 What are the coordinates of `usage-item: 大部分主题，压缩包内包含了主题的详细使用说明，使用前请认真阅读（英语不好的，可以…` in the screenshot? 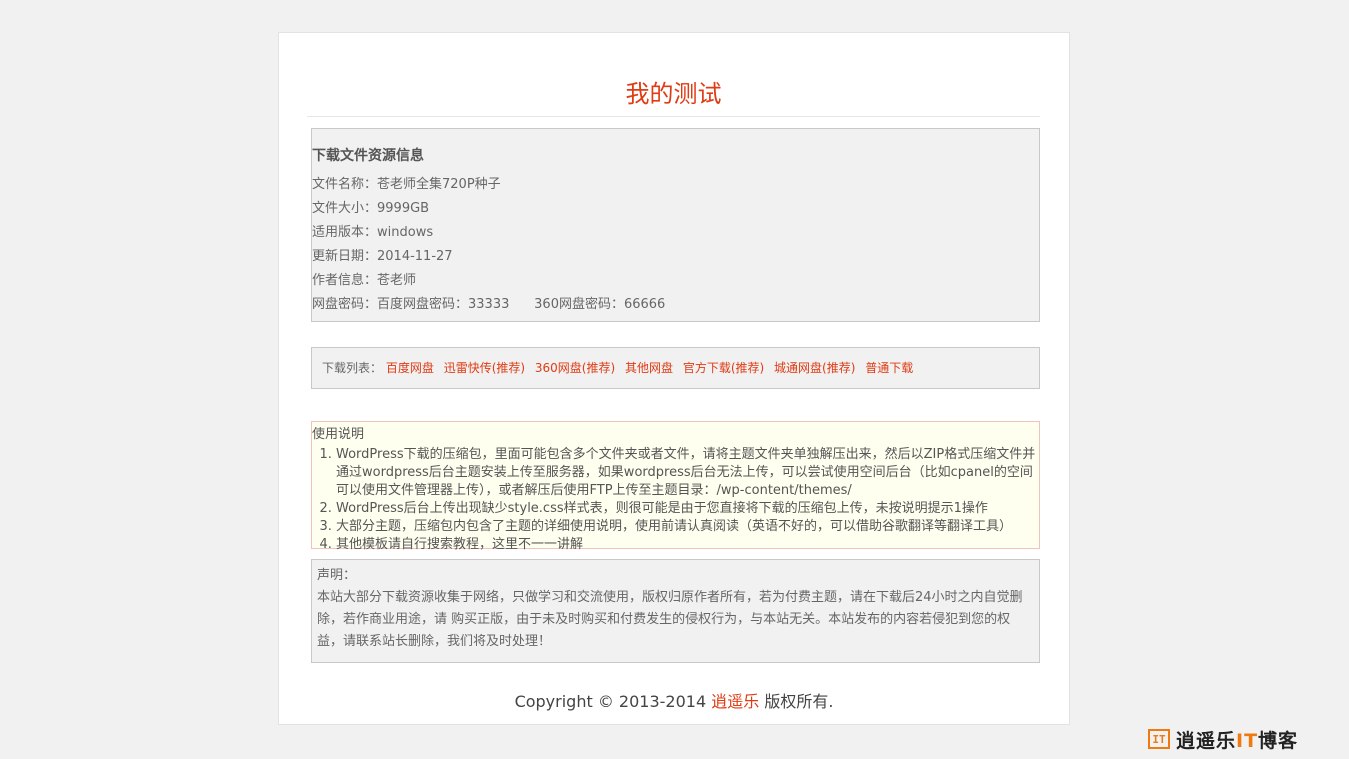 It's located at (686, 527).